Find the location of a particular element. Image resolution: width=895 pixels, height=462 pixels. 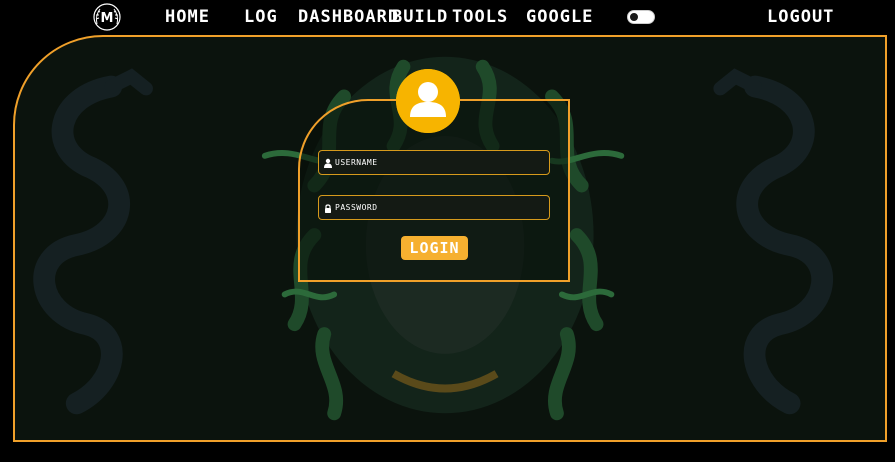

nav-home-link: HOME is located at coordinates (187, 17).